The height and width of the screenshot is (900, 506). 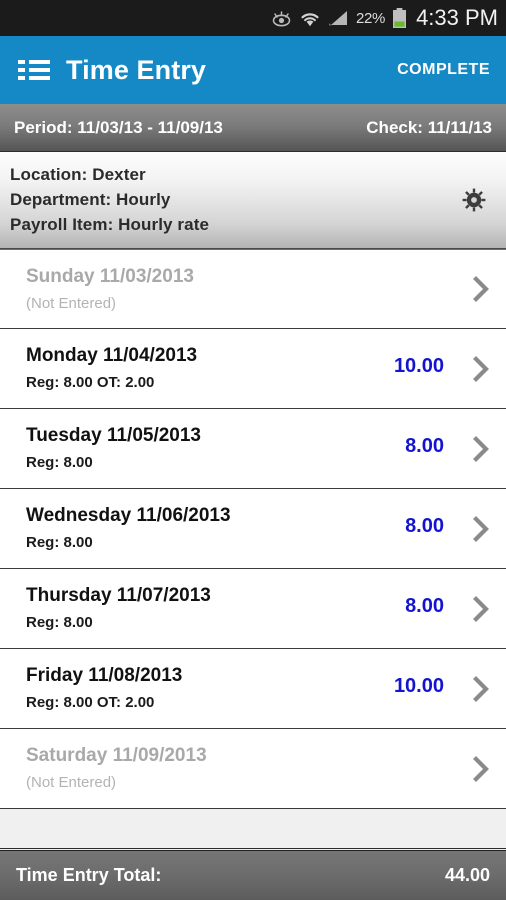 I want to click on table-row: Thursday 11/07/2013 Reg: 8.00 8.00, so click(x=253, y=609).